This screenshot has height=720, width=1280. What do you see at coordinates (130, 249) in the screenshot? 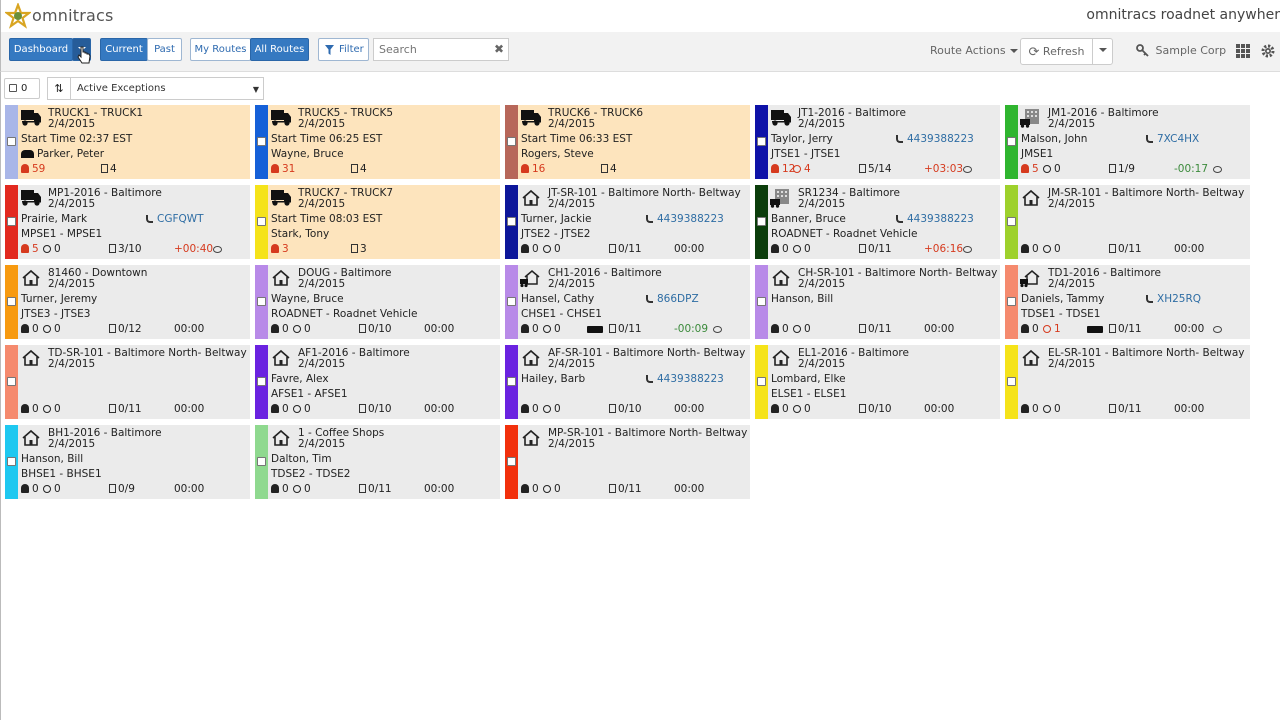
I see `stop-progress-value: 3/10` at bounding box center [130, 249].